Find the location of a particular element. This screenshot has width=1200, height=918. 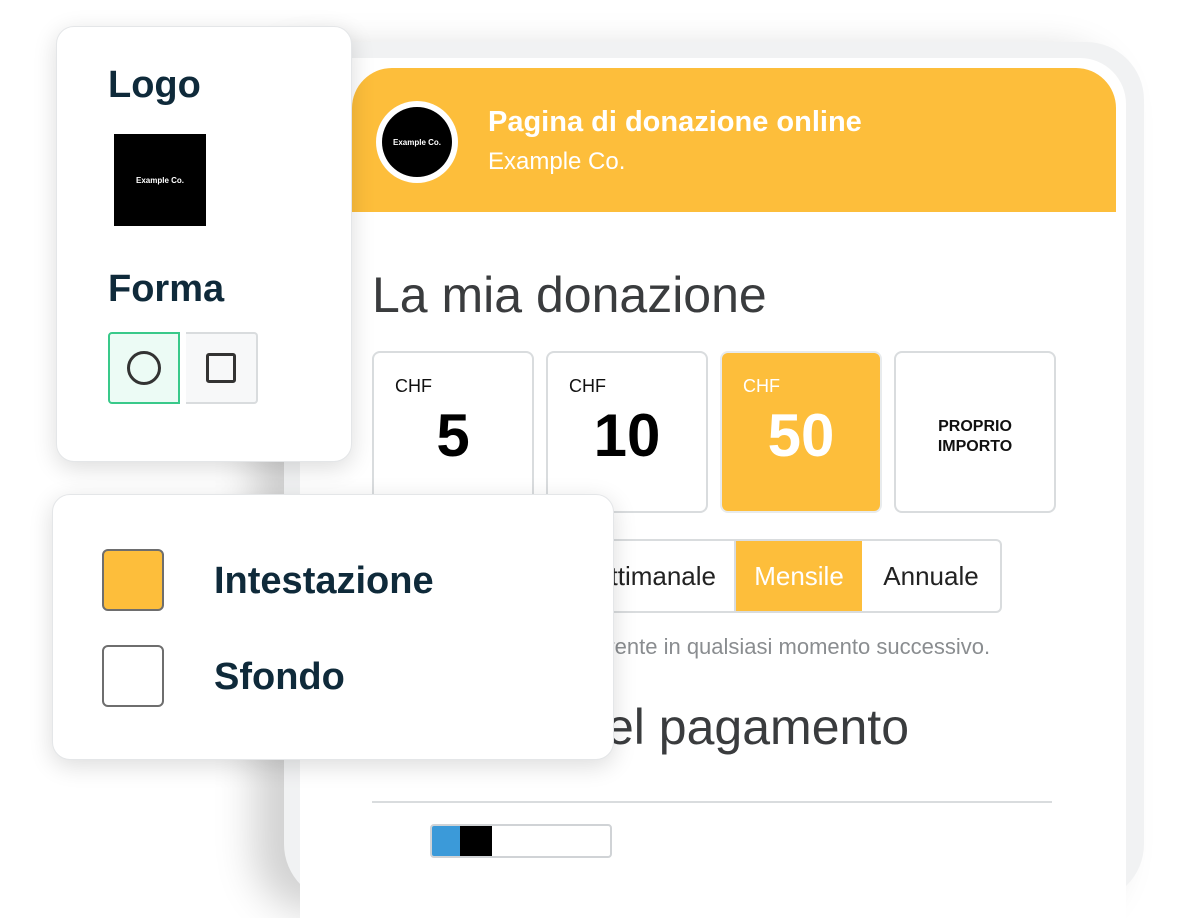

header-color-label: Intestazione is located at coordinates (324, 581).